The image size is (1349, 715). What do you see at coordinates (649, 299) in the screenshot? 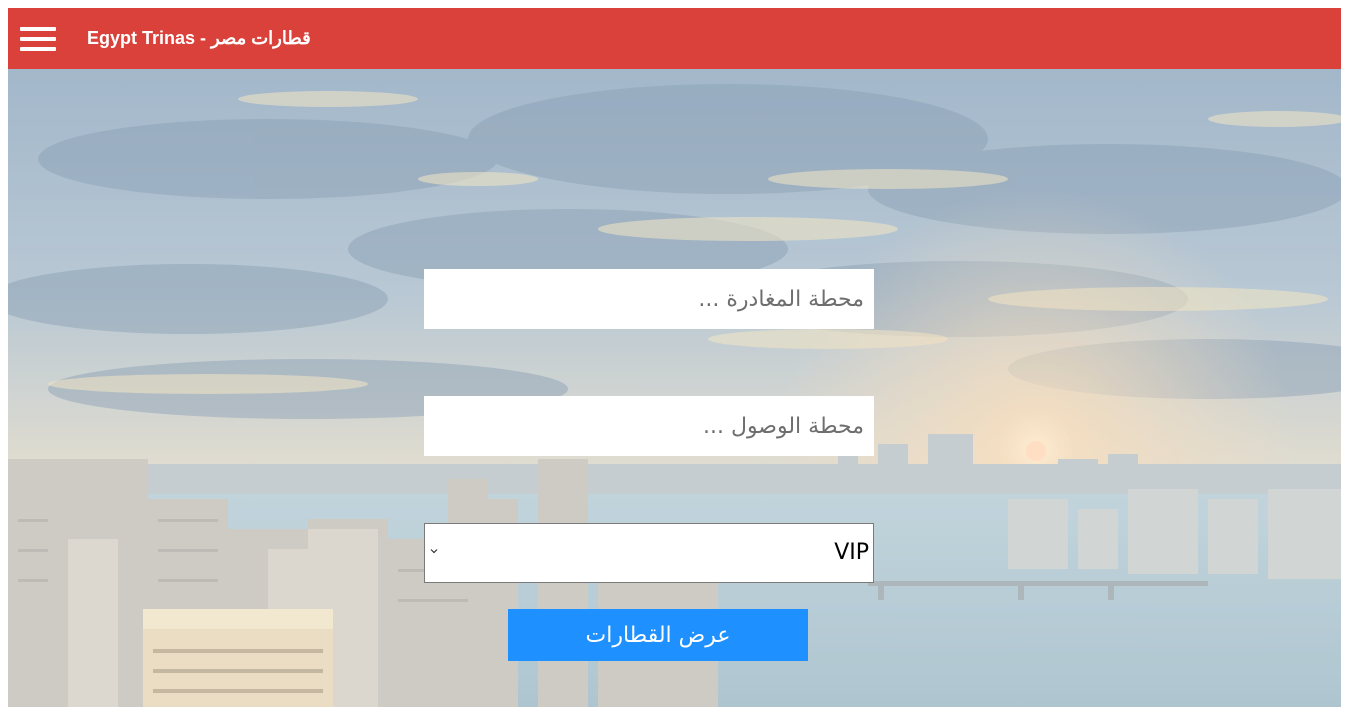
I see `departure-station-input` at bounding box center [649, 299].